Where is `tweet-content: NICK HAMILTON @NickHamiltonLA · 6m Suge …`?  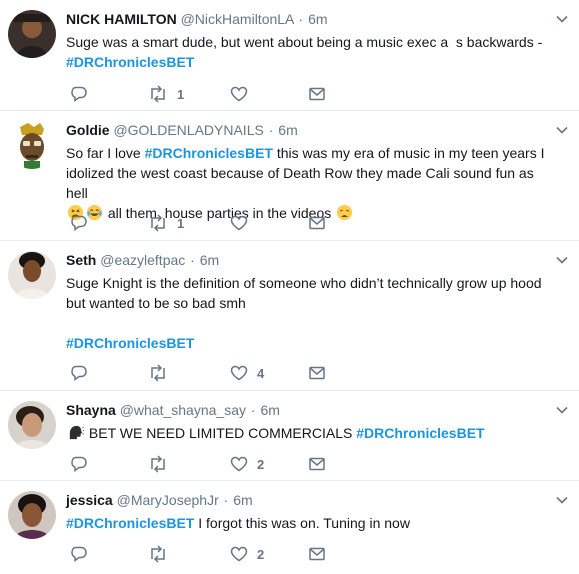 tweet-content: NICK HAMILTON @NickHamiltonLA · 6m Suge … is located at coordinates (310, 41).